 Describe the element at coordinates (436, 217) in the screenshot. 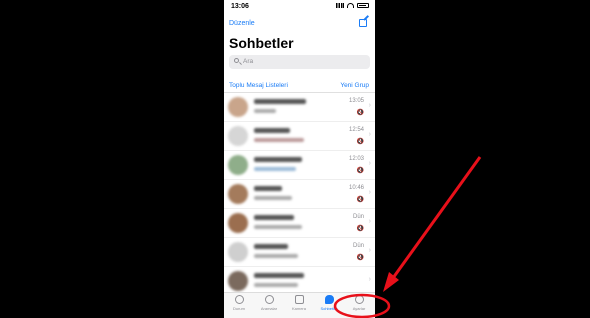

I see `annotation-arrow-line` at that location.